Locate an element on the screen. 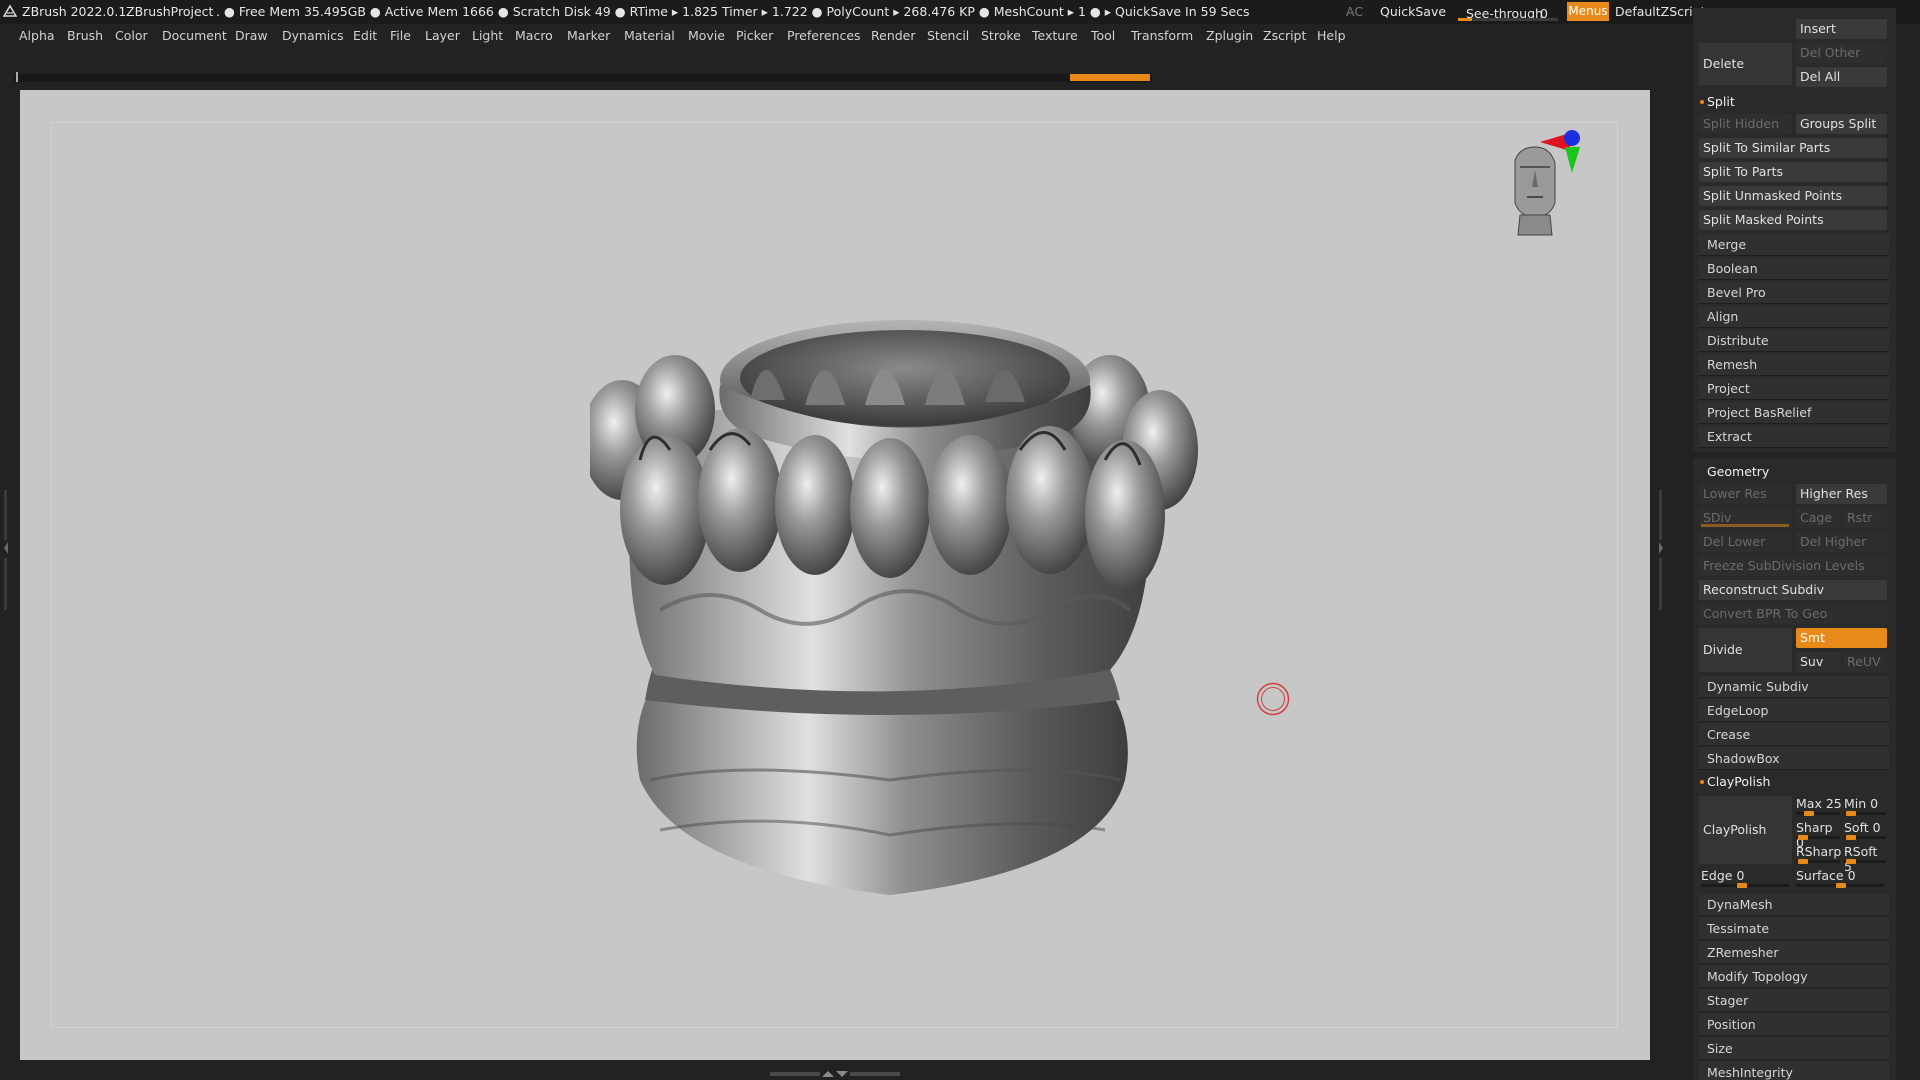 The width and height of the screenshot is (1920, 1080). ac-button: AC is located at coordinates (1354, 11).